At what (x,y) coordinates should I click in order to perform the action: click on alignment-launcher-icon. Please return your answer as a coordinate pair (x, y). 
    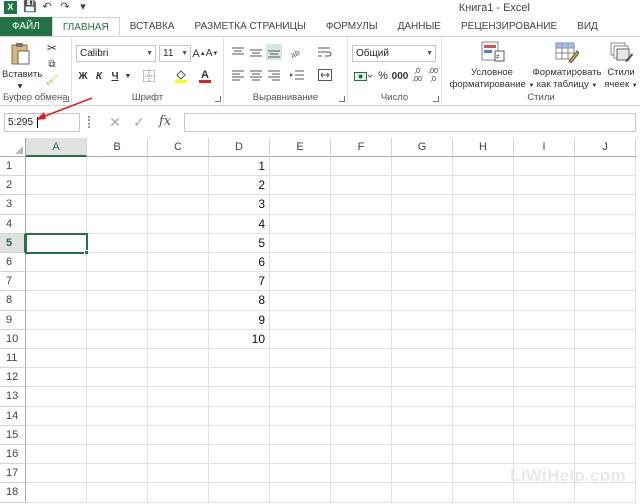
    Looking at the image, I should click on (342, 99).